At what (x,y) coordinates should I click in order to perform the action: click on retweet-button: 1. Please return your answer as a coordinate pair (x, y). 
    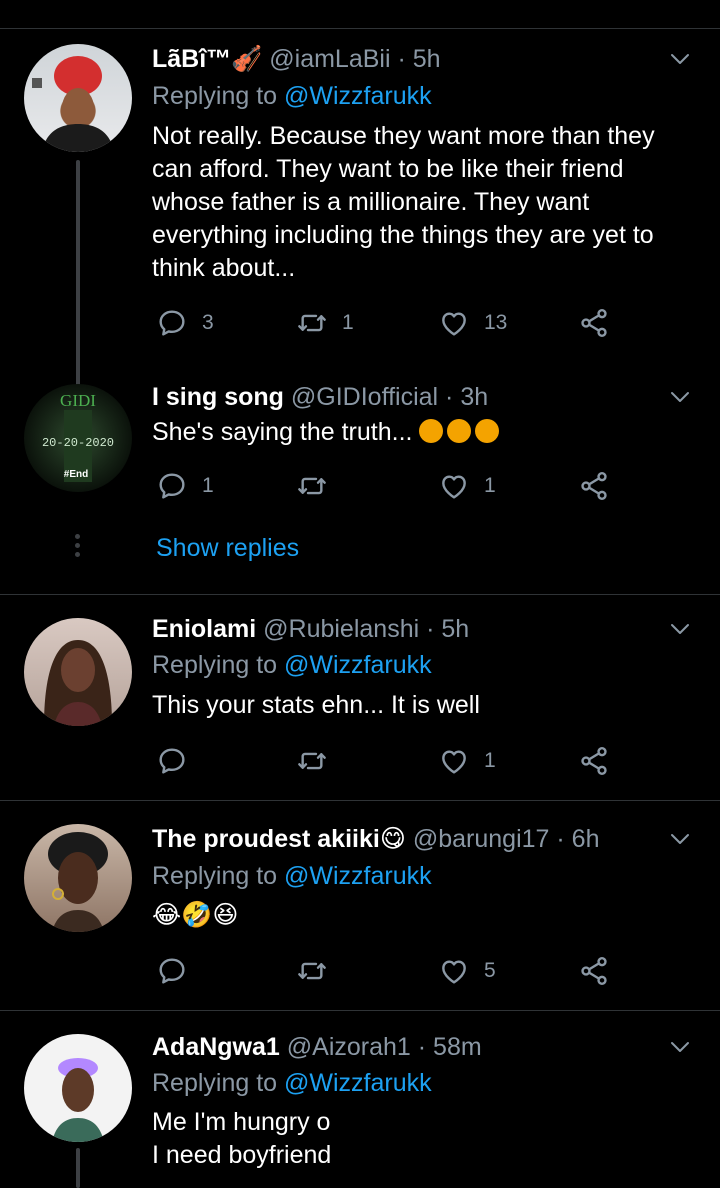
    Looking at the image, I should click on (325, 323).